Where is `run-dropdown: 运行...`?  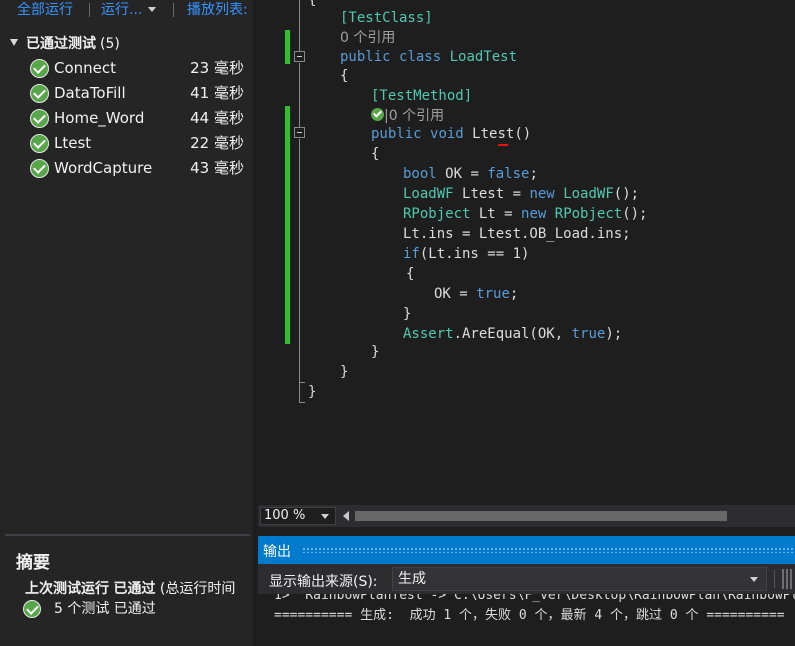 run-dropdown: 运行... is located at coordinates (129, 10).